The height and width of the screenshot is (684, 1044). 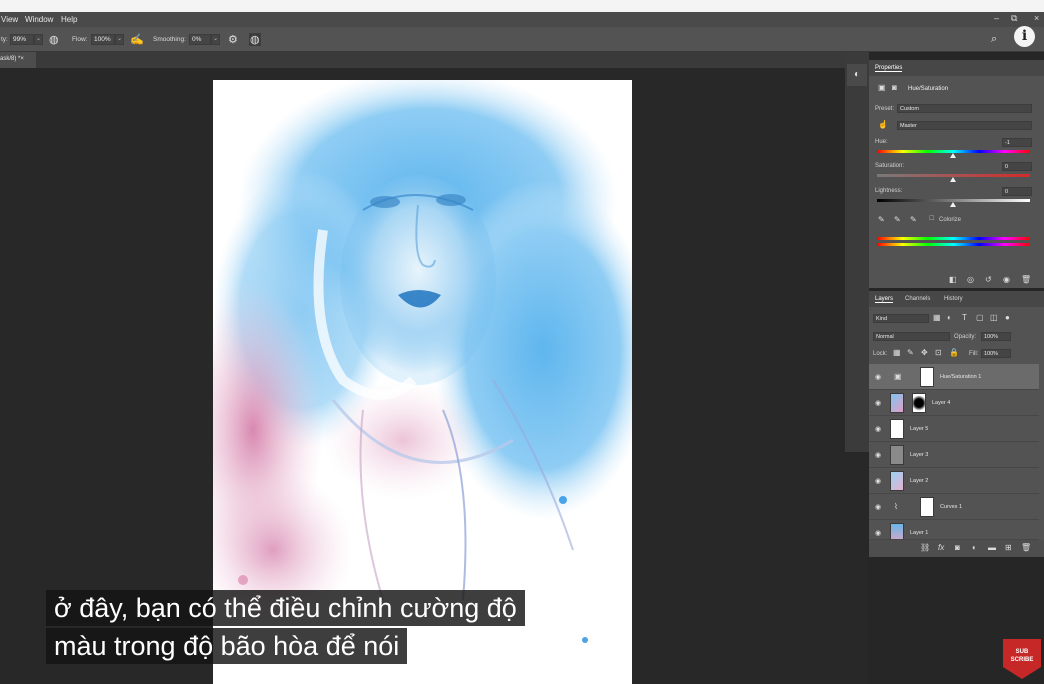 What do you see at coordinates (39, 19) in the screenshot?
I see `menu-window: Window` at bounding box center [39, 19].